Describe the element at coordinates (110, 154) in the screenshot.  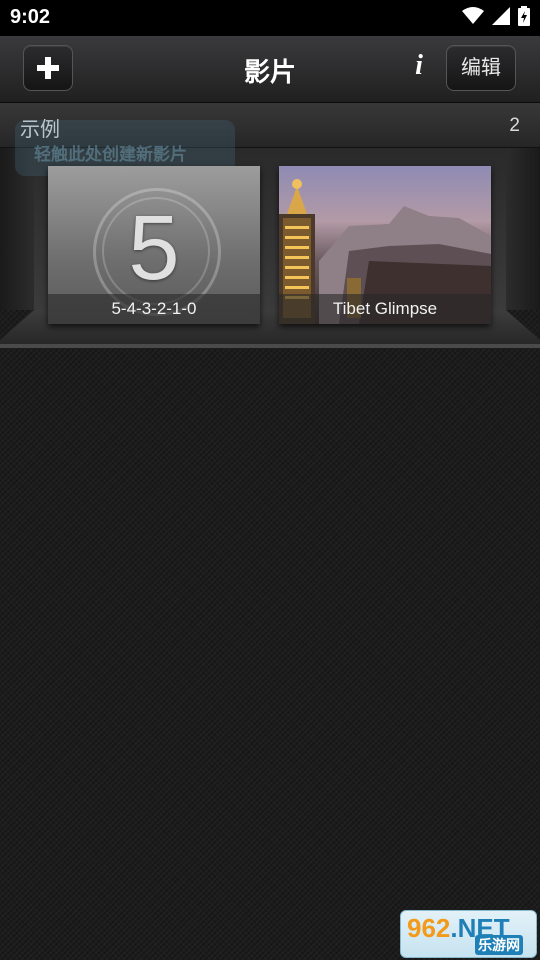
I see `create-hint-text: 轻触此处创建新影片` at that location.